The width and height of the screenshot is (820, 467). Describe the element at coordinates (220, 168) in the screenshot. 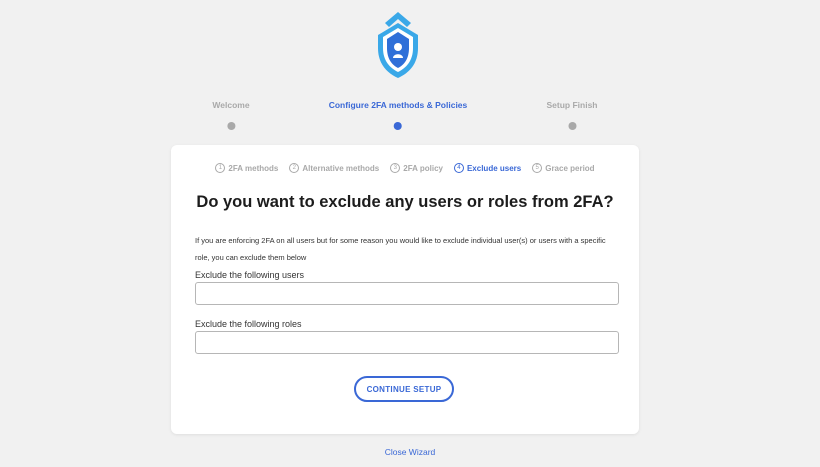

I see `subtab-number: 1` at that location.